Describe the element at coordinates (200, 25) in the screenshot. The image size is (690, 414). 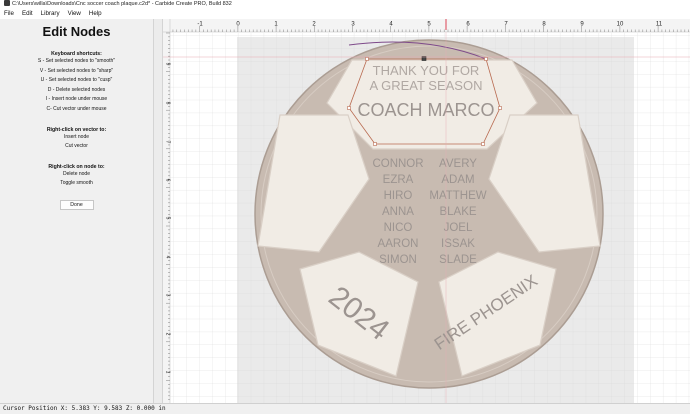
I see `ruler-x-label: -1` at that location.